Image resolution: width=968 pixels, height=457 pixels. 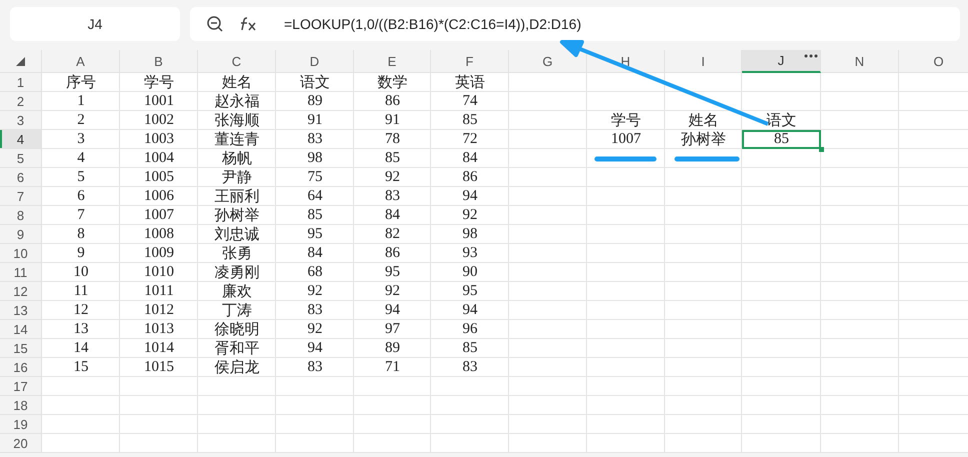 What do you see at coordinates (159, 253) in the screenshot?
I see `table-cell-text: 1009` at bounding box center [159, 253].